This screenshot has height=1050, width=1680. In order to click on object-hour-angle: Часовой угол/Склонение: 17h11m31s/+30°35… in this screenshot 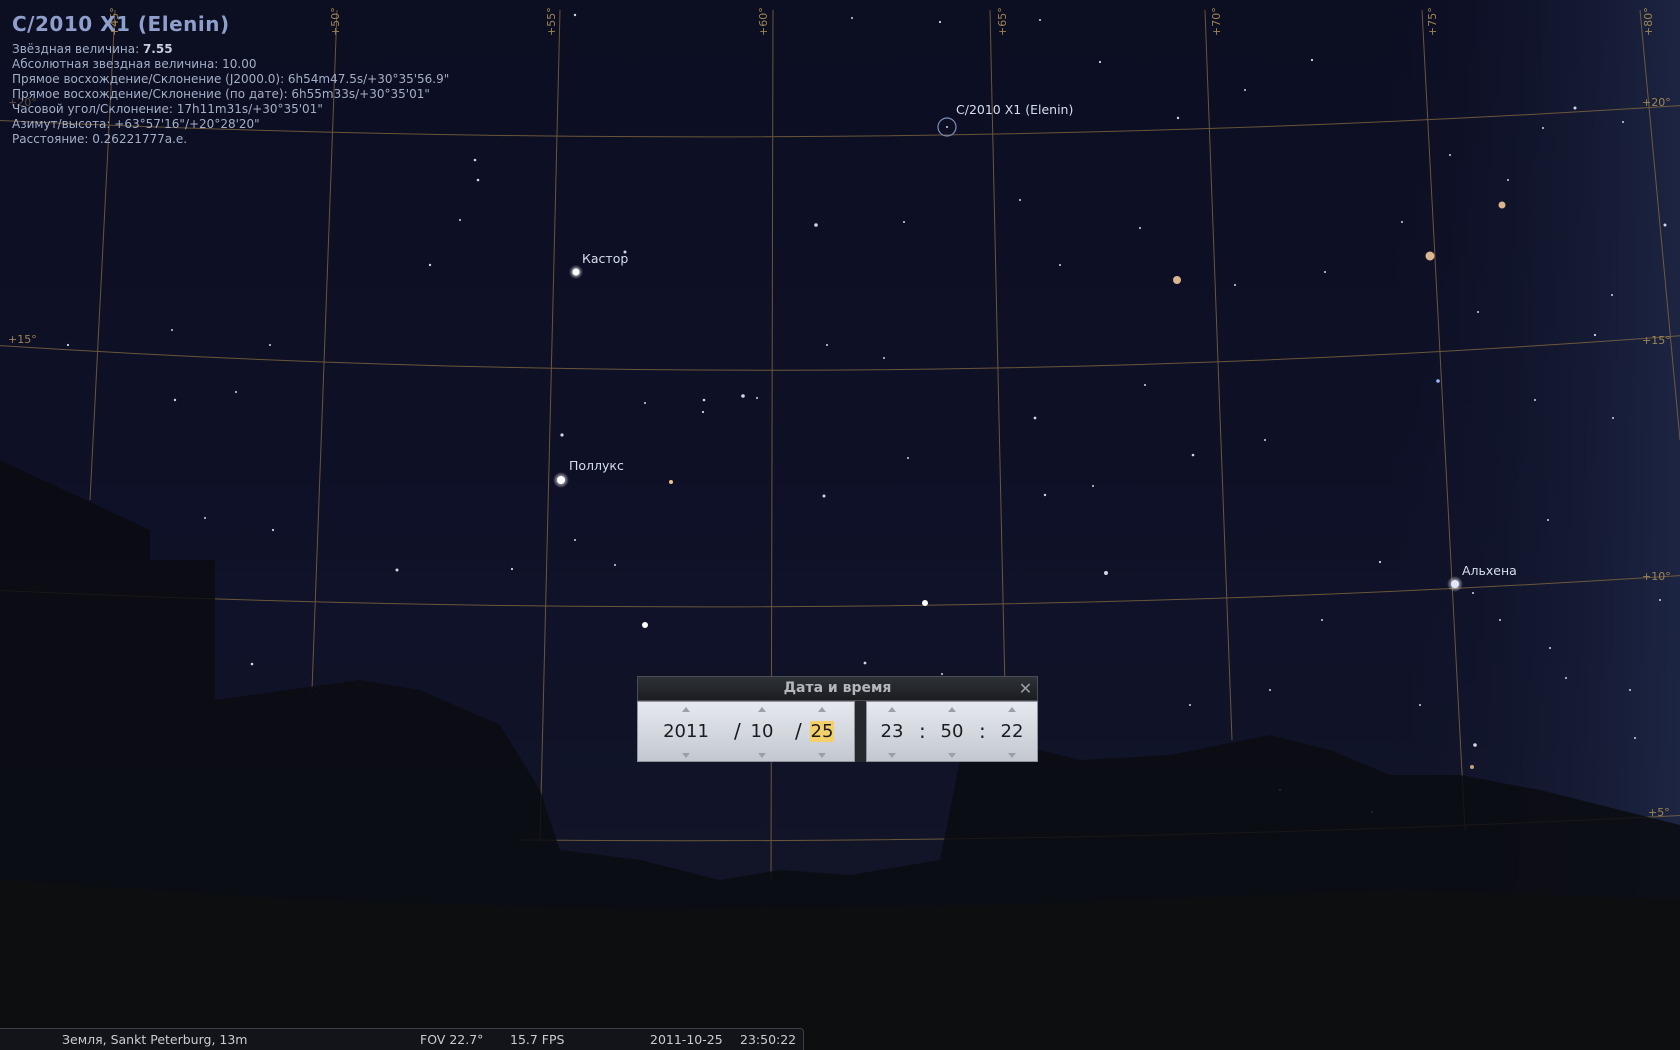, I will do `click(167, 109)`.